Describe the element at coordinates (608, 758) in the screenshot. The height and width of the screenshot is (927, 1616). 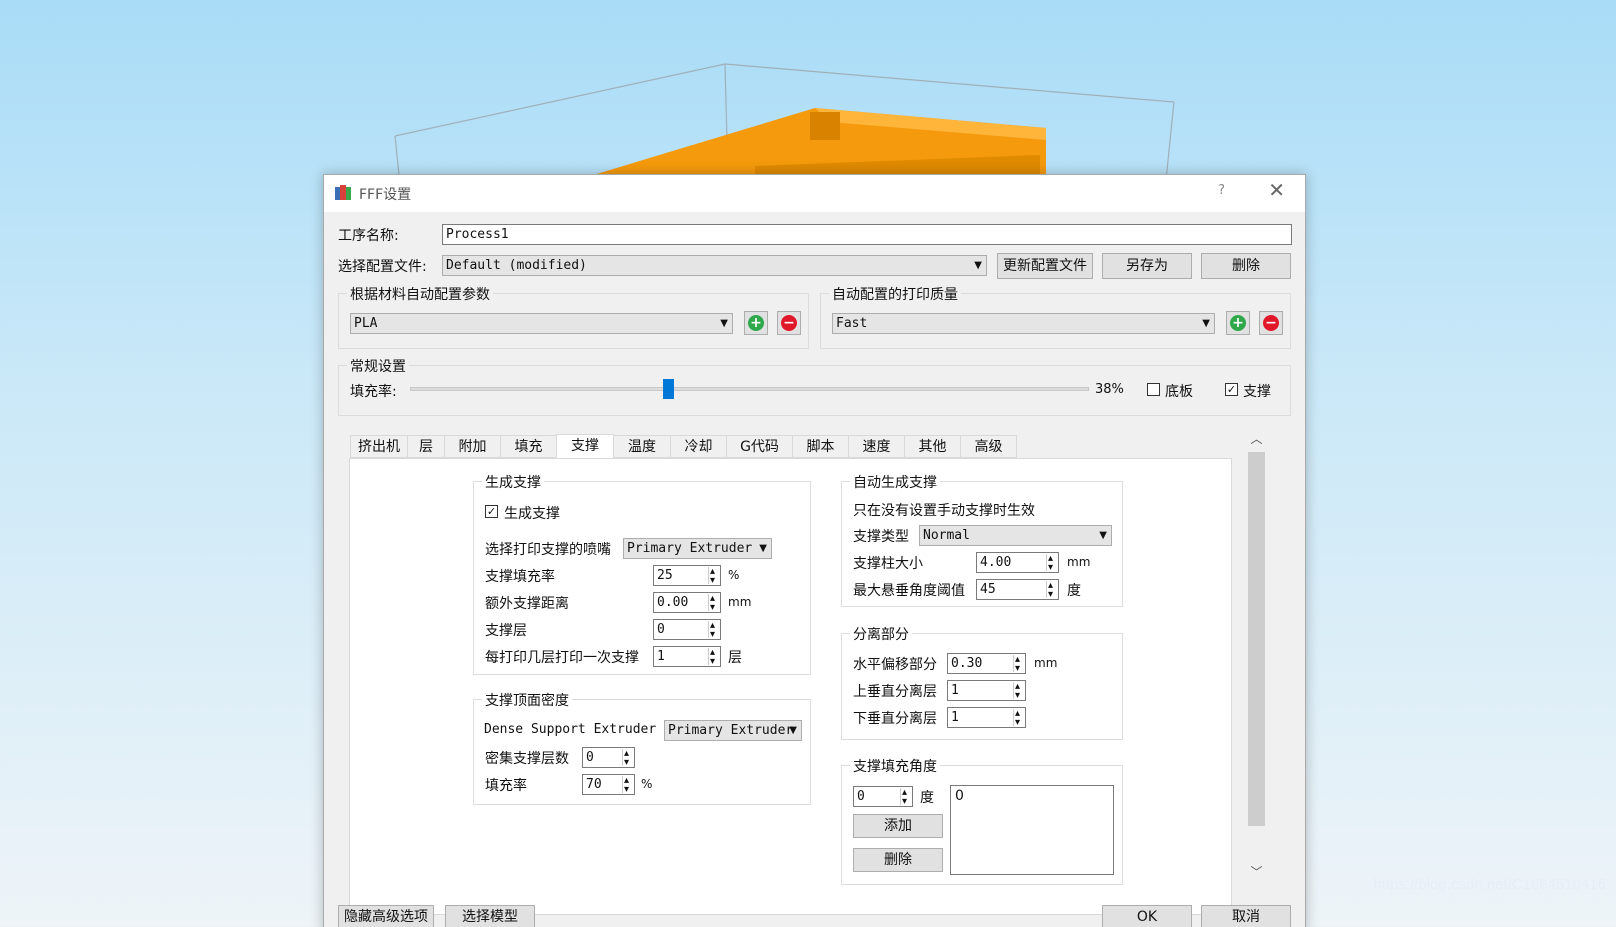
I see `dense-layers-spinbox: 0` at that location.